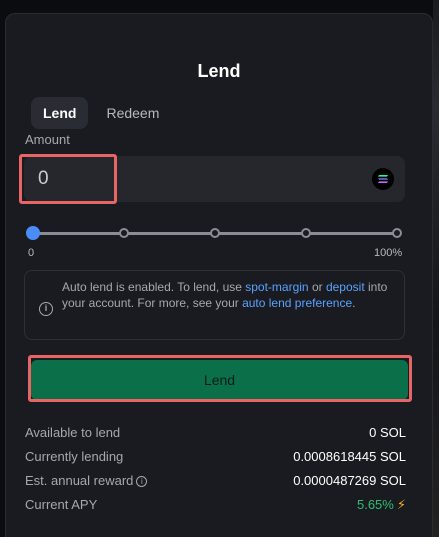  What do you see at coordinates (154, 287) in the screenshot?
I see `info-text-1: Auto lend is enabled. To lend, use` at bounding box center [154, 287].